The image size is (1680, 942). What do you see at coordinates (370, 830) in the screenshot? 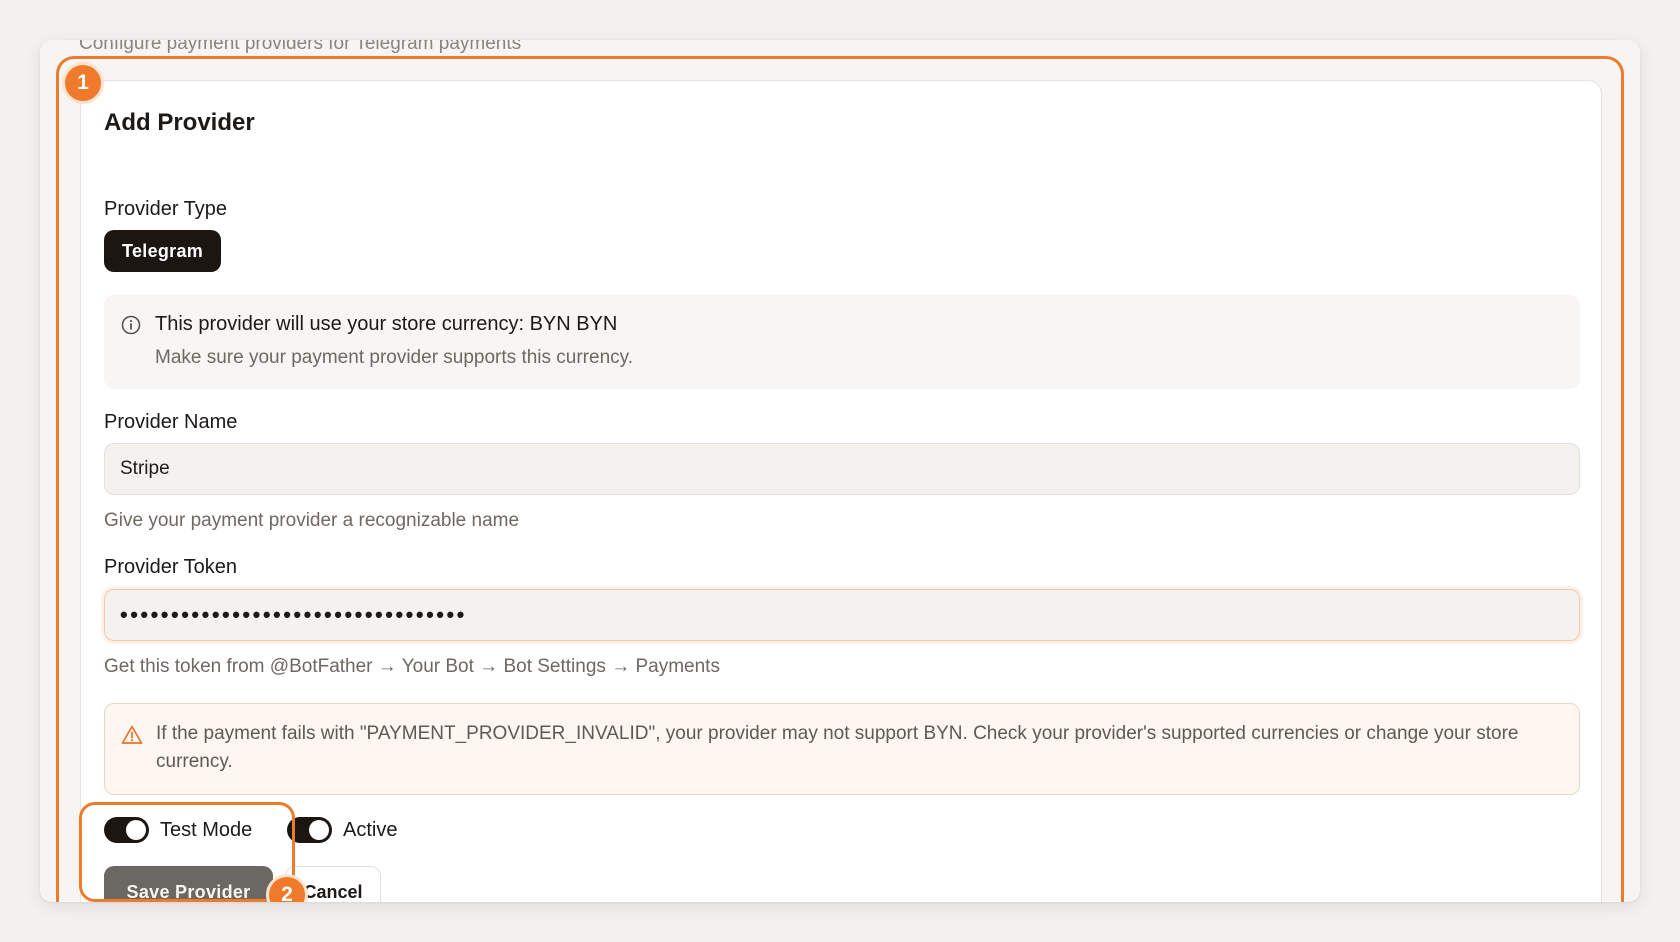
I see `active-label: Active` at bounding box center [370, 830].